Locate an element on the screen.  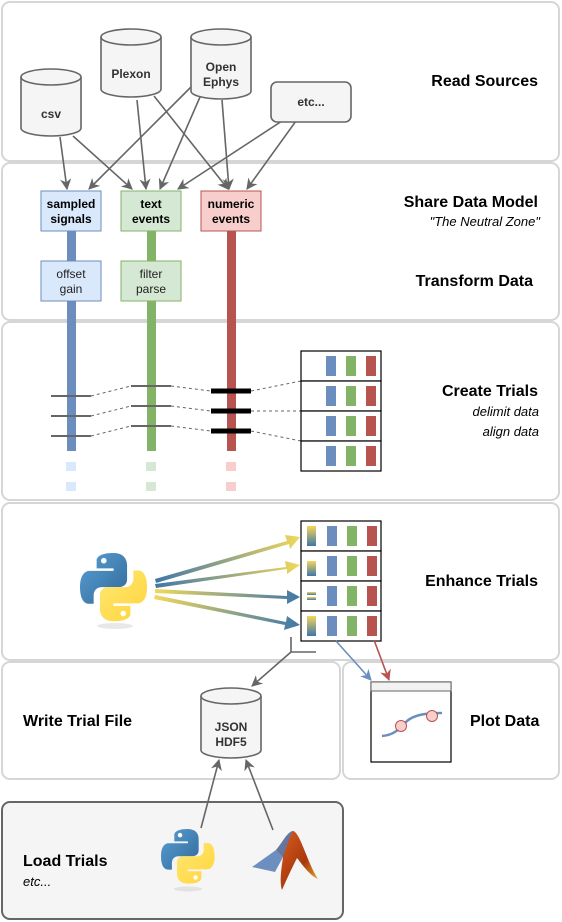
create-trials-line-1: delimit data is located at coordinates (506, 411).